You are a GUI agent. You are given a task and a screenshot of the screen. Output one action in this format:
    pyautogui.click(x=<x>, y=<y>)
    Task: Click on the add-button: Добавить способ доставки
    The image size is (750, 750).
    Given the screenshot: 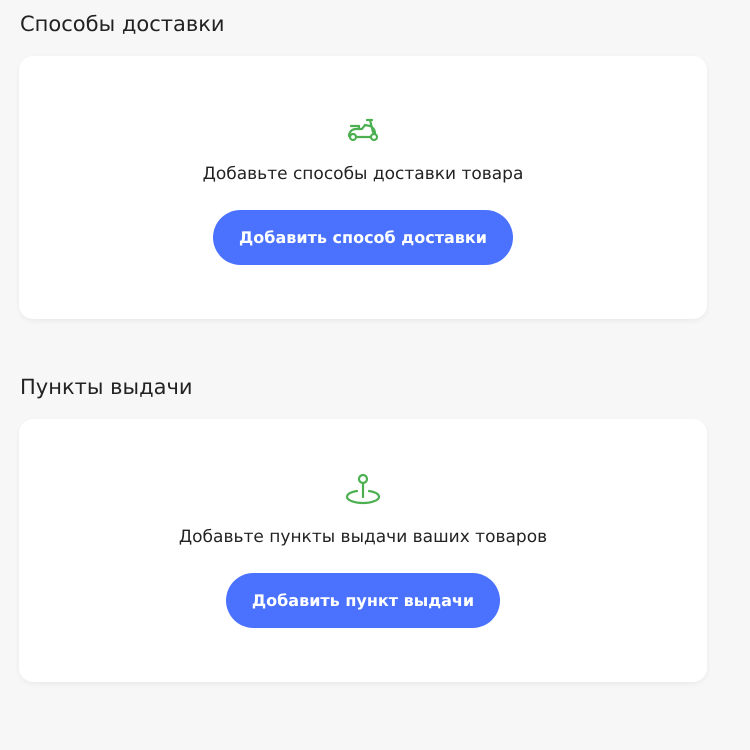 What is the action you would take?
    pyautogui.click(x=363, y=237)
    